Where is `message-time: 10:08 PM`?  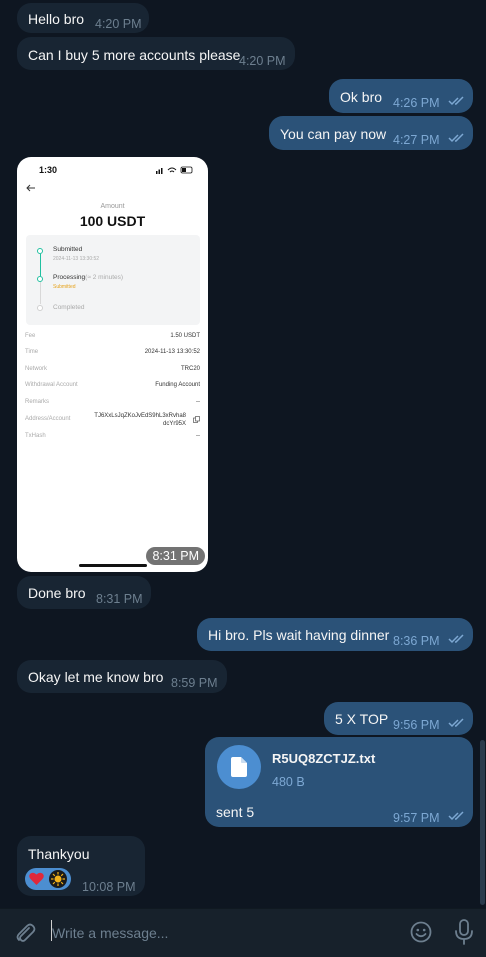 message-time: 10:08 PM is located at coordinates (109, 887).